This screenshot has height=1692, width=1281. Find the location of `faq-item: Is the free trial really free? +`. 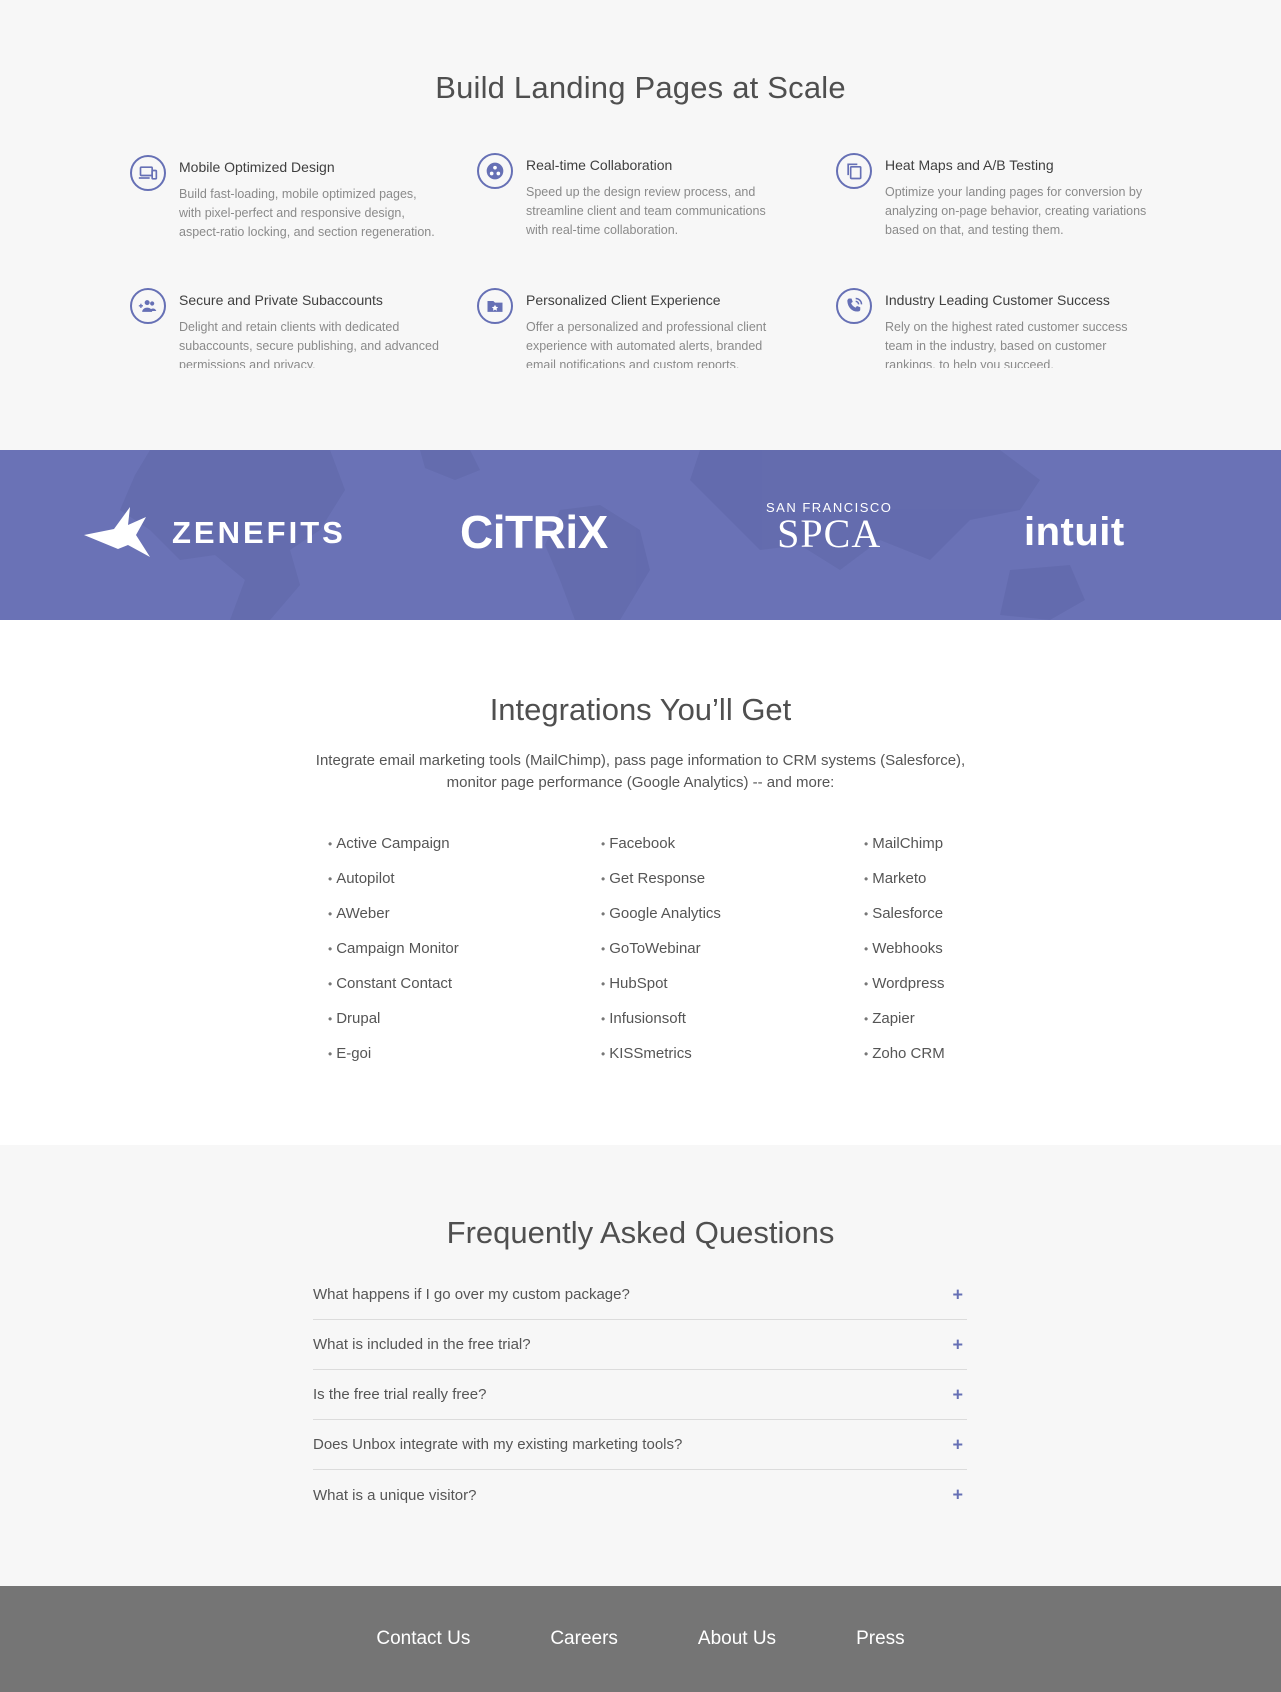

faq-item: Is the free trial really free? + is located at coordinates (640, 1395).